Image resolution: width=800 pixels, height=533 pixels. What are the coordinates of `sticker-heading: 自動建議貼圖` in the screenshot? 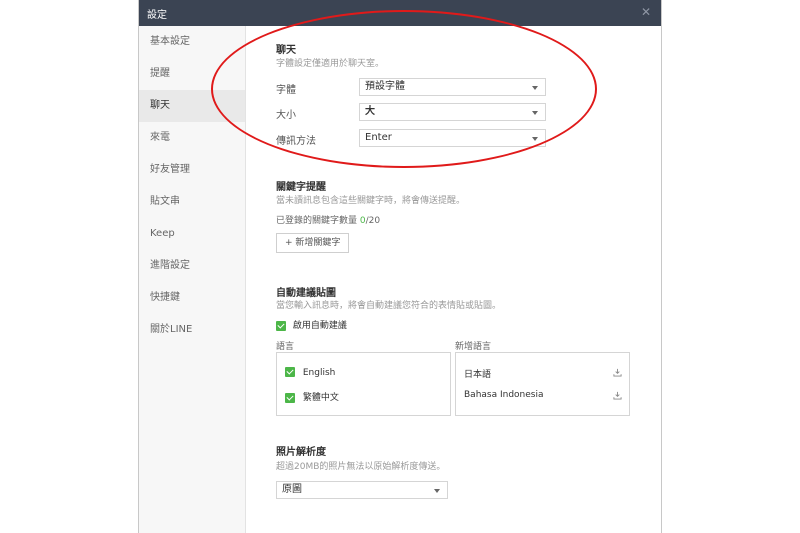 It's located at (306, 293).